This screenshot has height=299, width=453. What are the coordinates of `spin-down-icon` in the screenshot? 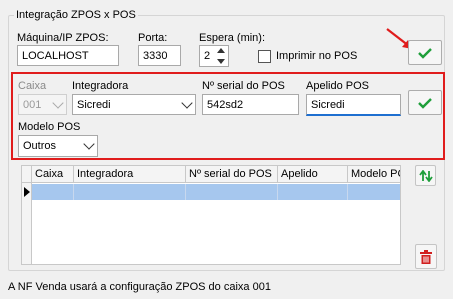 It's located at (221, 61).